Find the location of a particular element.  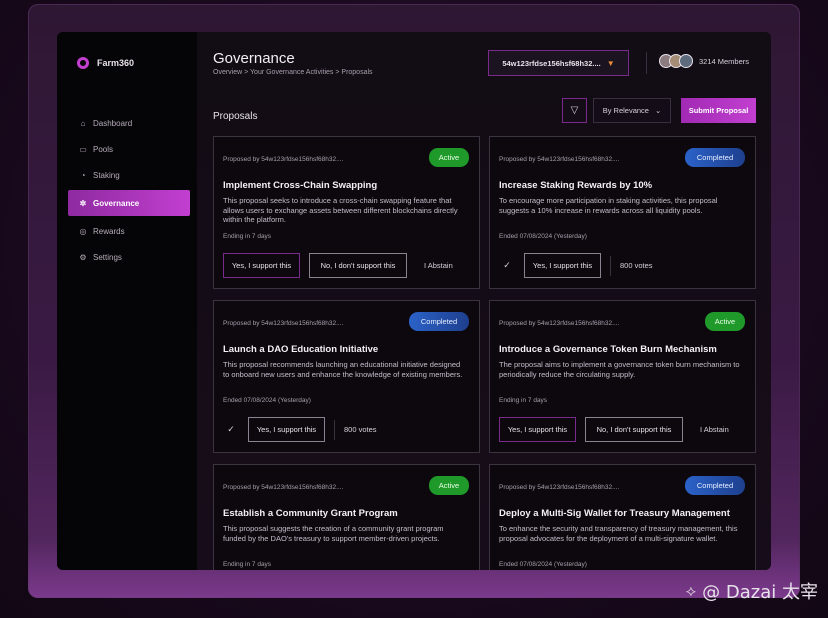

rewards-icon: ◎ is located at coordinates (83, 231).